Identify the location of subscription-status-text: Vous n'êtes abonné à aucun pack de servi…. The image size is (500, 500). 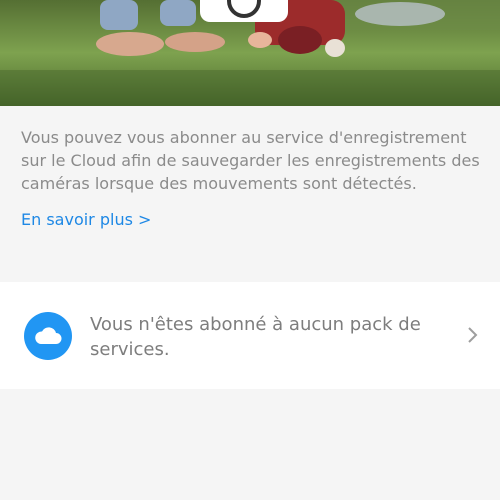
(255, 337).